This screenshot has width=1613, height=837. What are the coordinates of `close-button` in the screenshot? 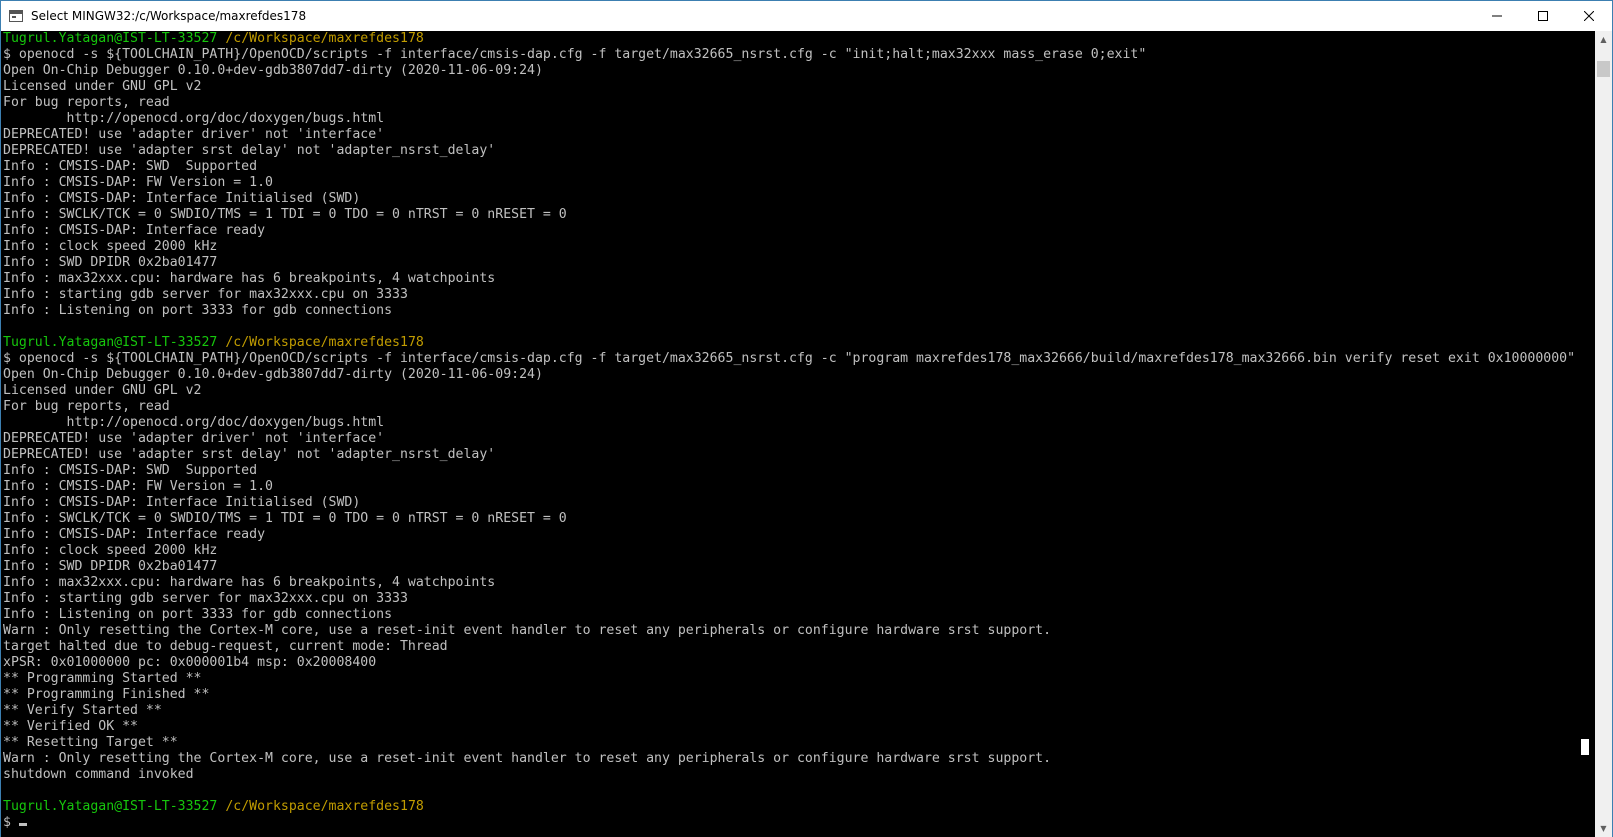 It's located at (1589, 16).